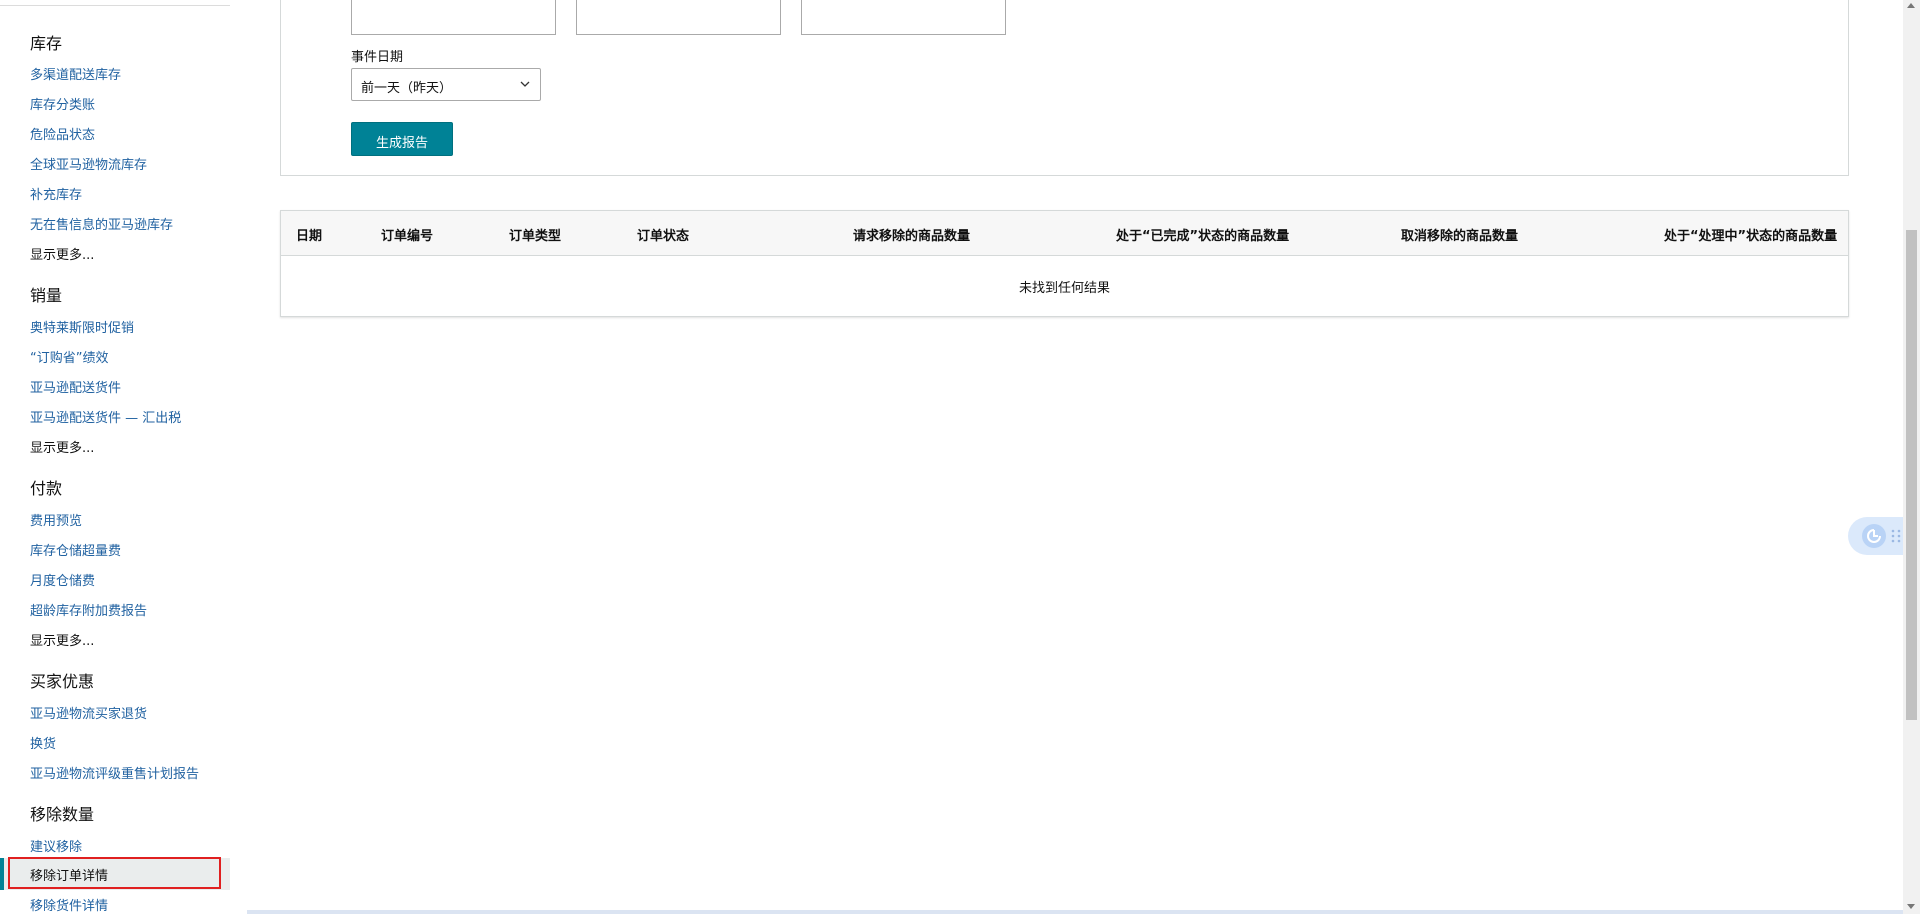  What do you see at coordinates (407, 88) in the screenshot?
I see `event-date-value: 前一天（昨天）` at bounding box center [407, 88].